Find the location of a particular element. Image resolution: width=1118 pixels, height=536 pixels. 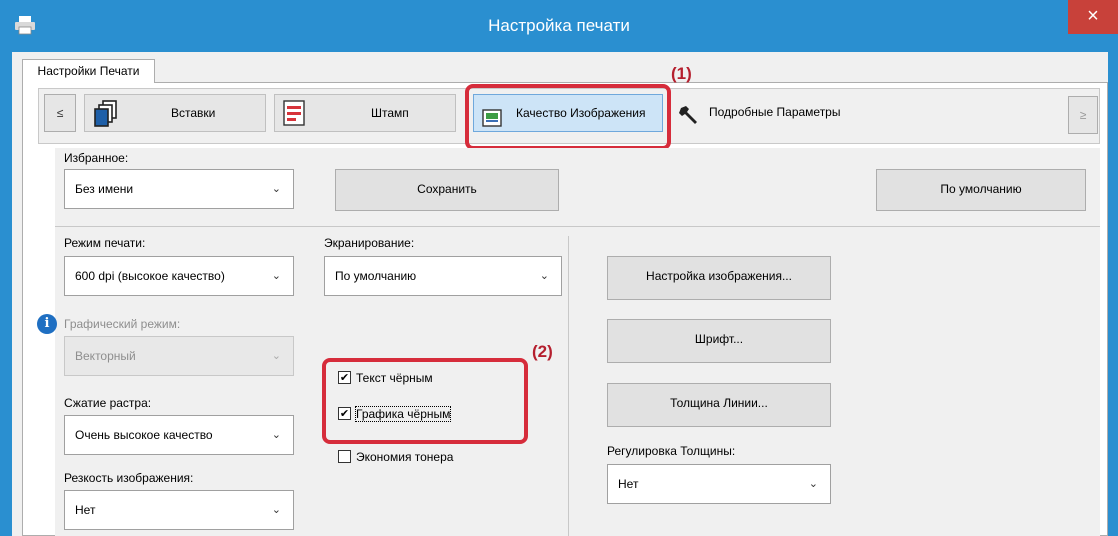

save-favorite-button: Сохранить is located at coordinates (447, 190).